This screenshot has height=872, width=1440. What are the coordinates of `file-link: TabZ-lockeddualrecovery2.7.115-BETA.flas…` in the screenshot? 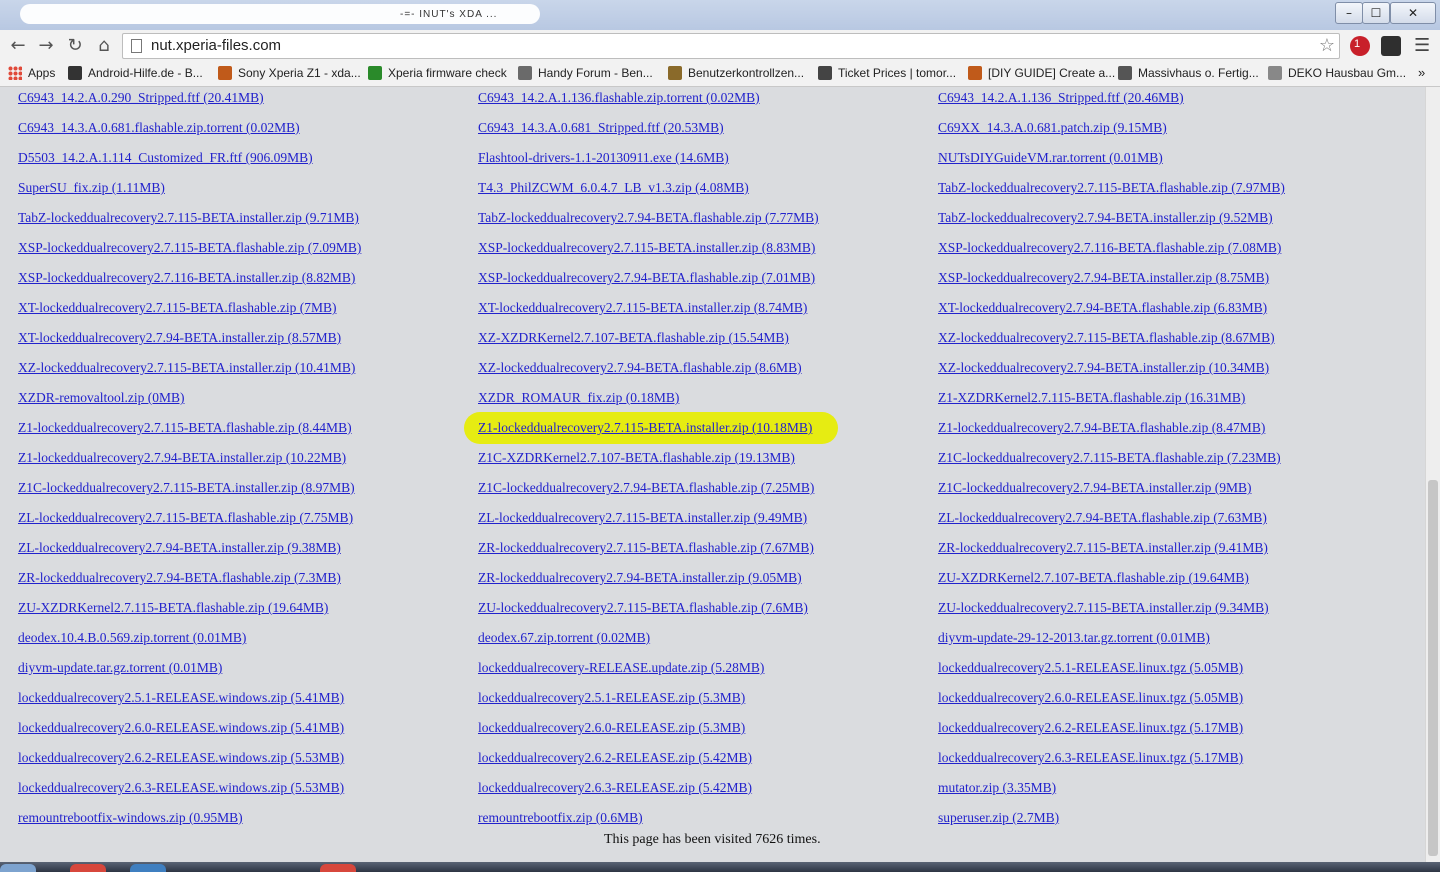 It's located at (1111, 192).